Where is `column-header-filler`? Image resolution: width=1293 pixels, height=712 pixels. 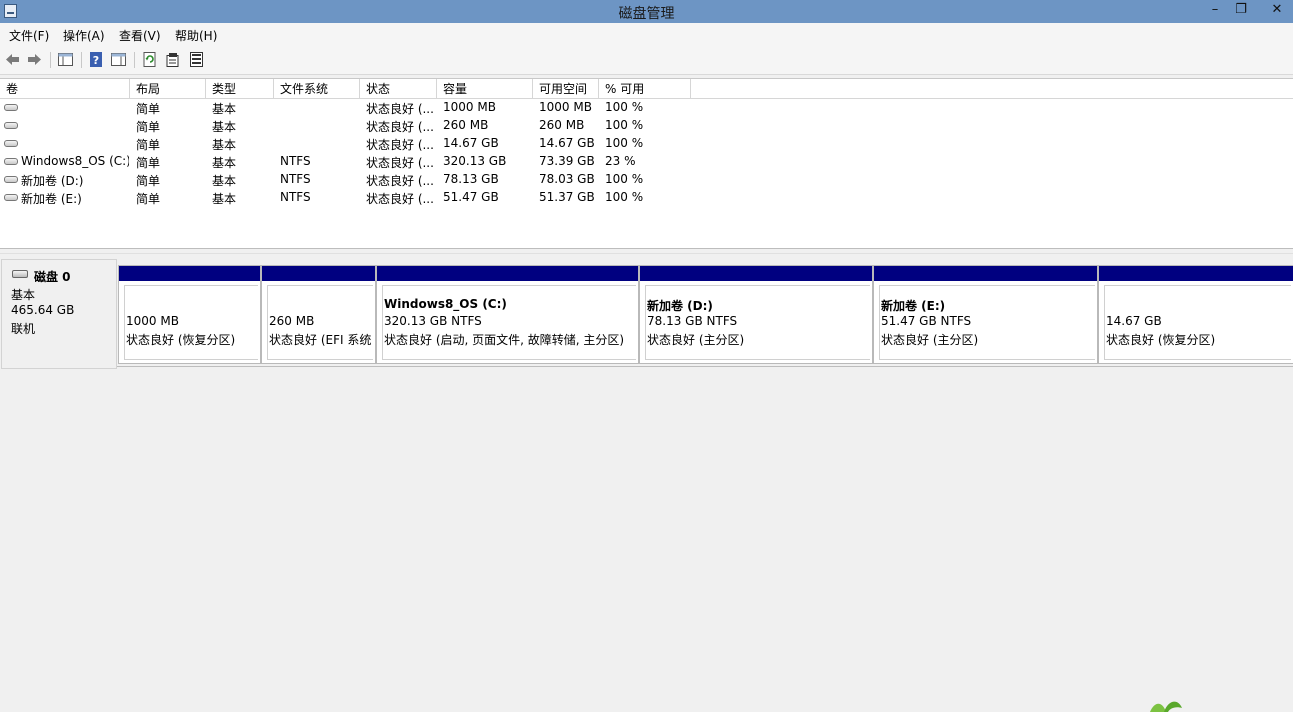 column-header-filler is located at coordinates (992, 89).